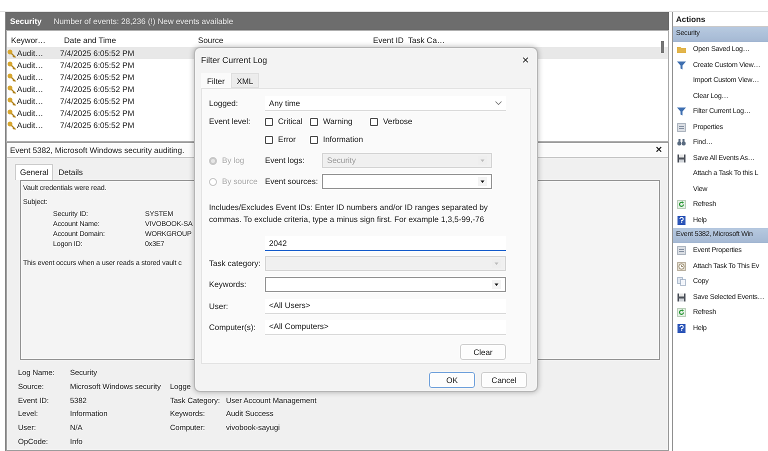  Describe the element at coordinates (230, 121) in the screenshot. I see `field-label: Event level:` at that location.